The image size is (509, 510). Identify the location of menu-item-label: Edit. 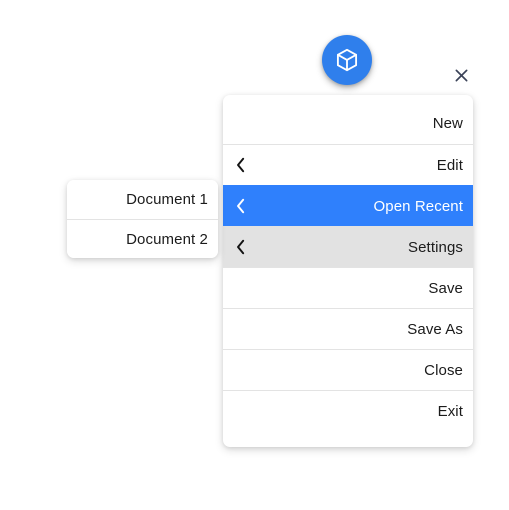
(449, 165).